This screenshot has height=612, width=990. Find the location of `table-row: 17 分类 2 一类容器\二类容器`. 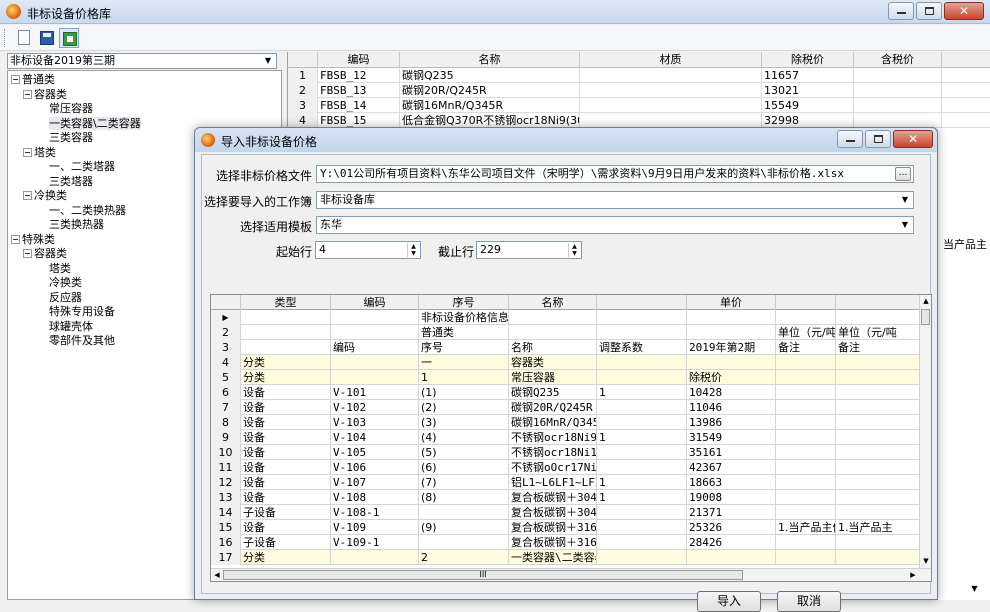

table-row: 17 分类 2 一类容器\二类容器 is located at coordinates (567, 557).